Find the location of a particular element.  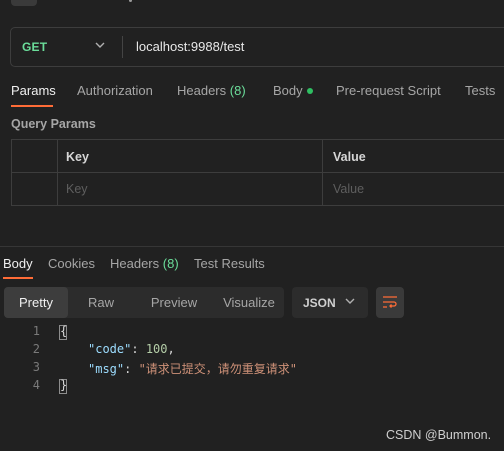

code-line: 2 "code": 100, is located at coordinates (252, 351).